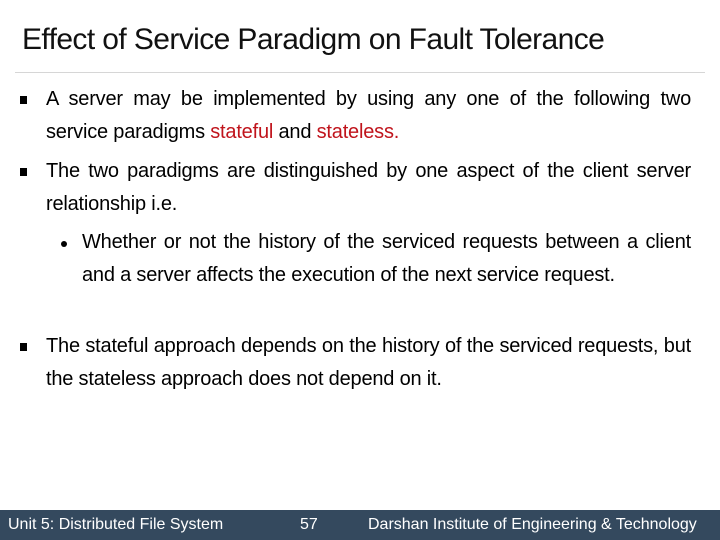 The height and width of the screenshot is (540, 720). I want to click on page-number: 57, so click(309, 524).